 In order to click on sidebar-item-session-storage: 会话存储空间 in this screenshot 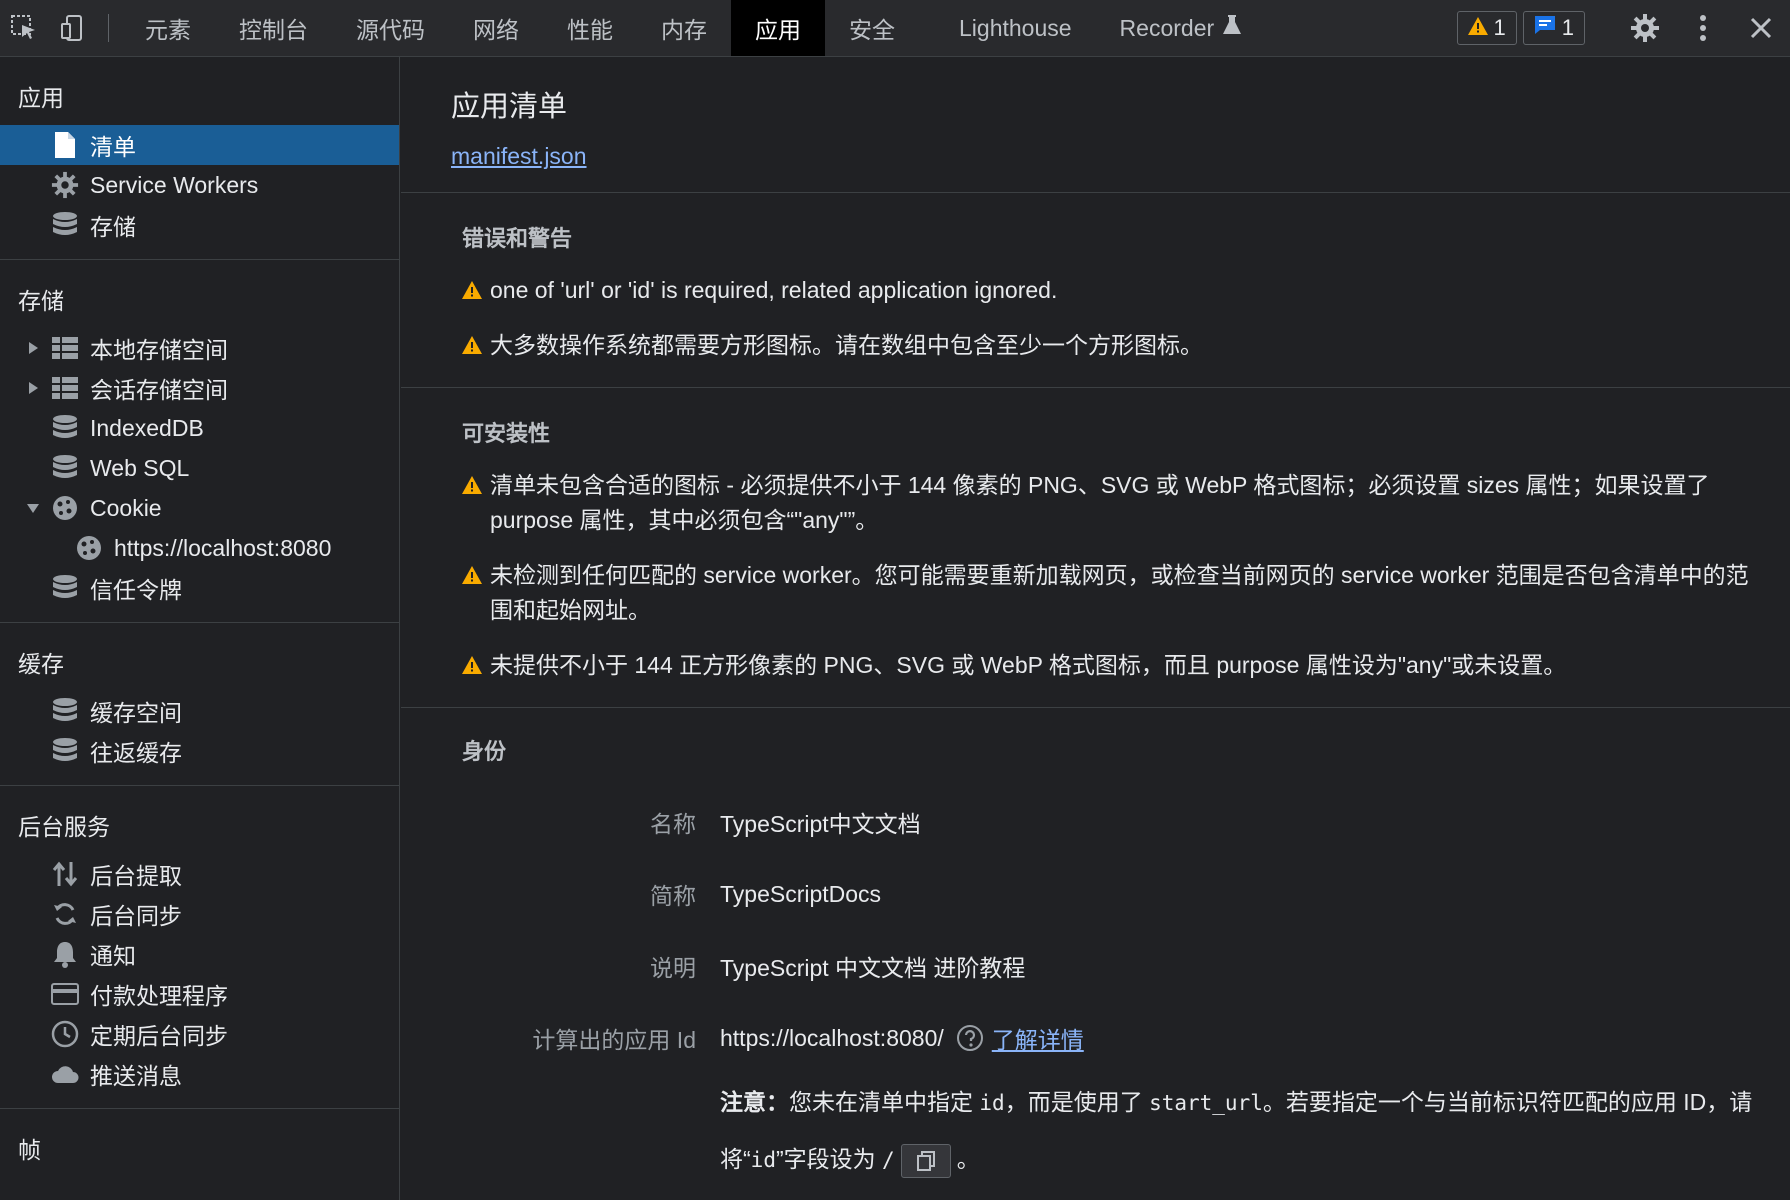, I will do `click(199, 388)`.